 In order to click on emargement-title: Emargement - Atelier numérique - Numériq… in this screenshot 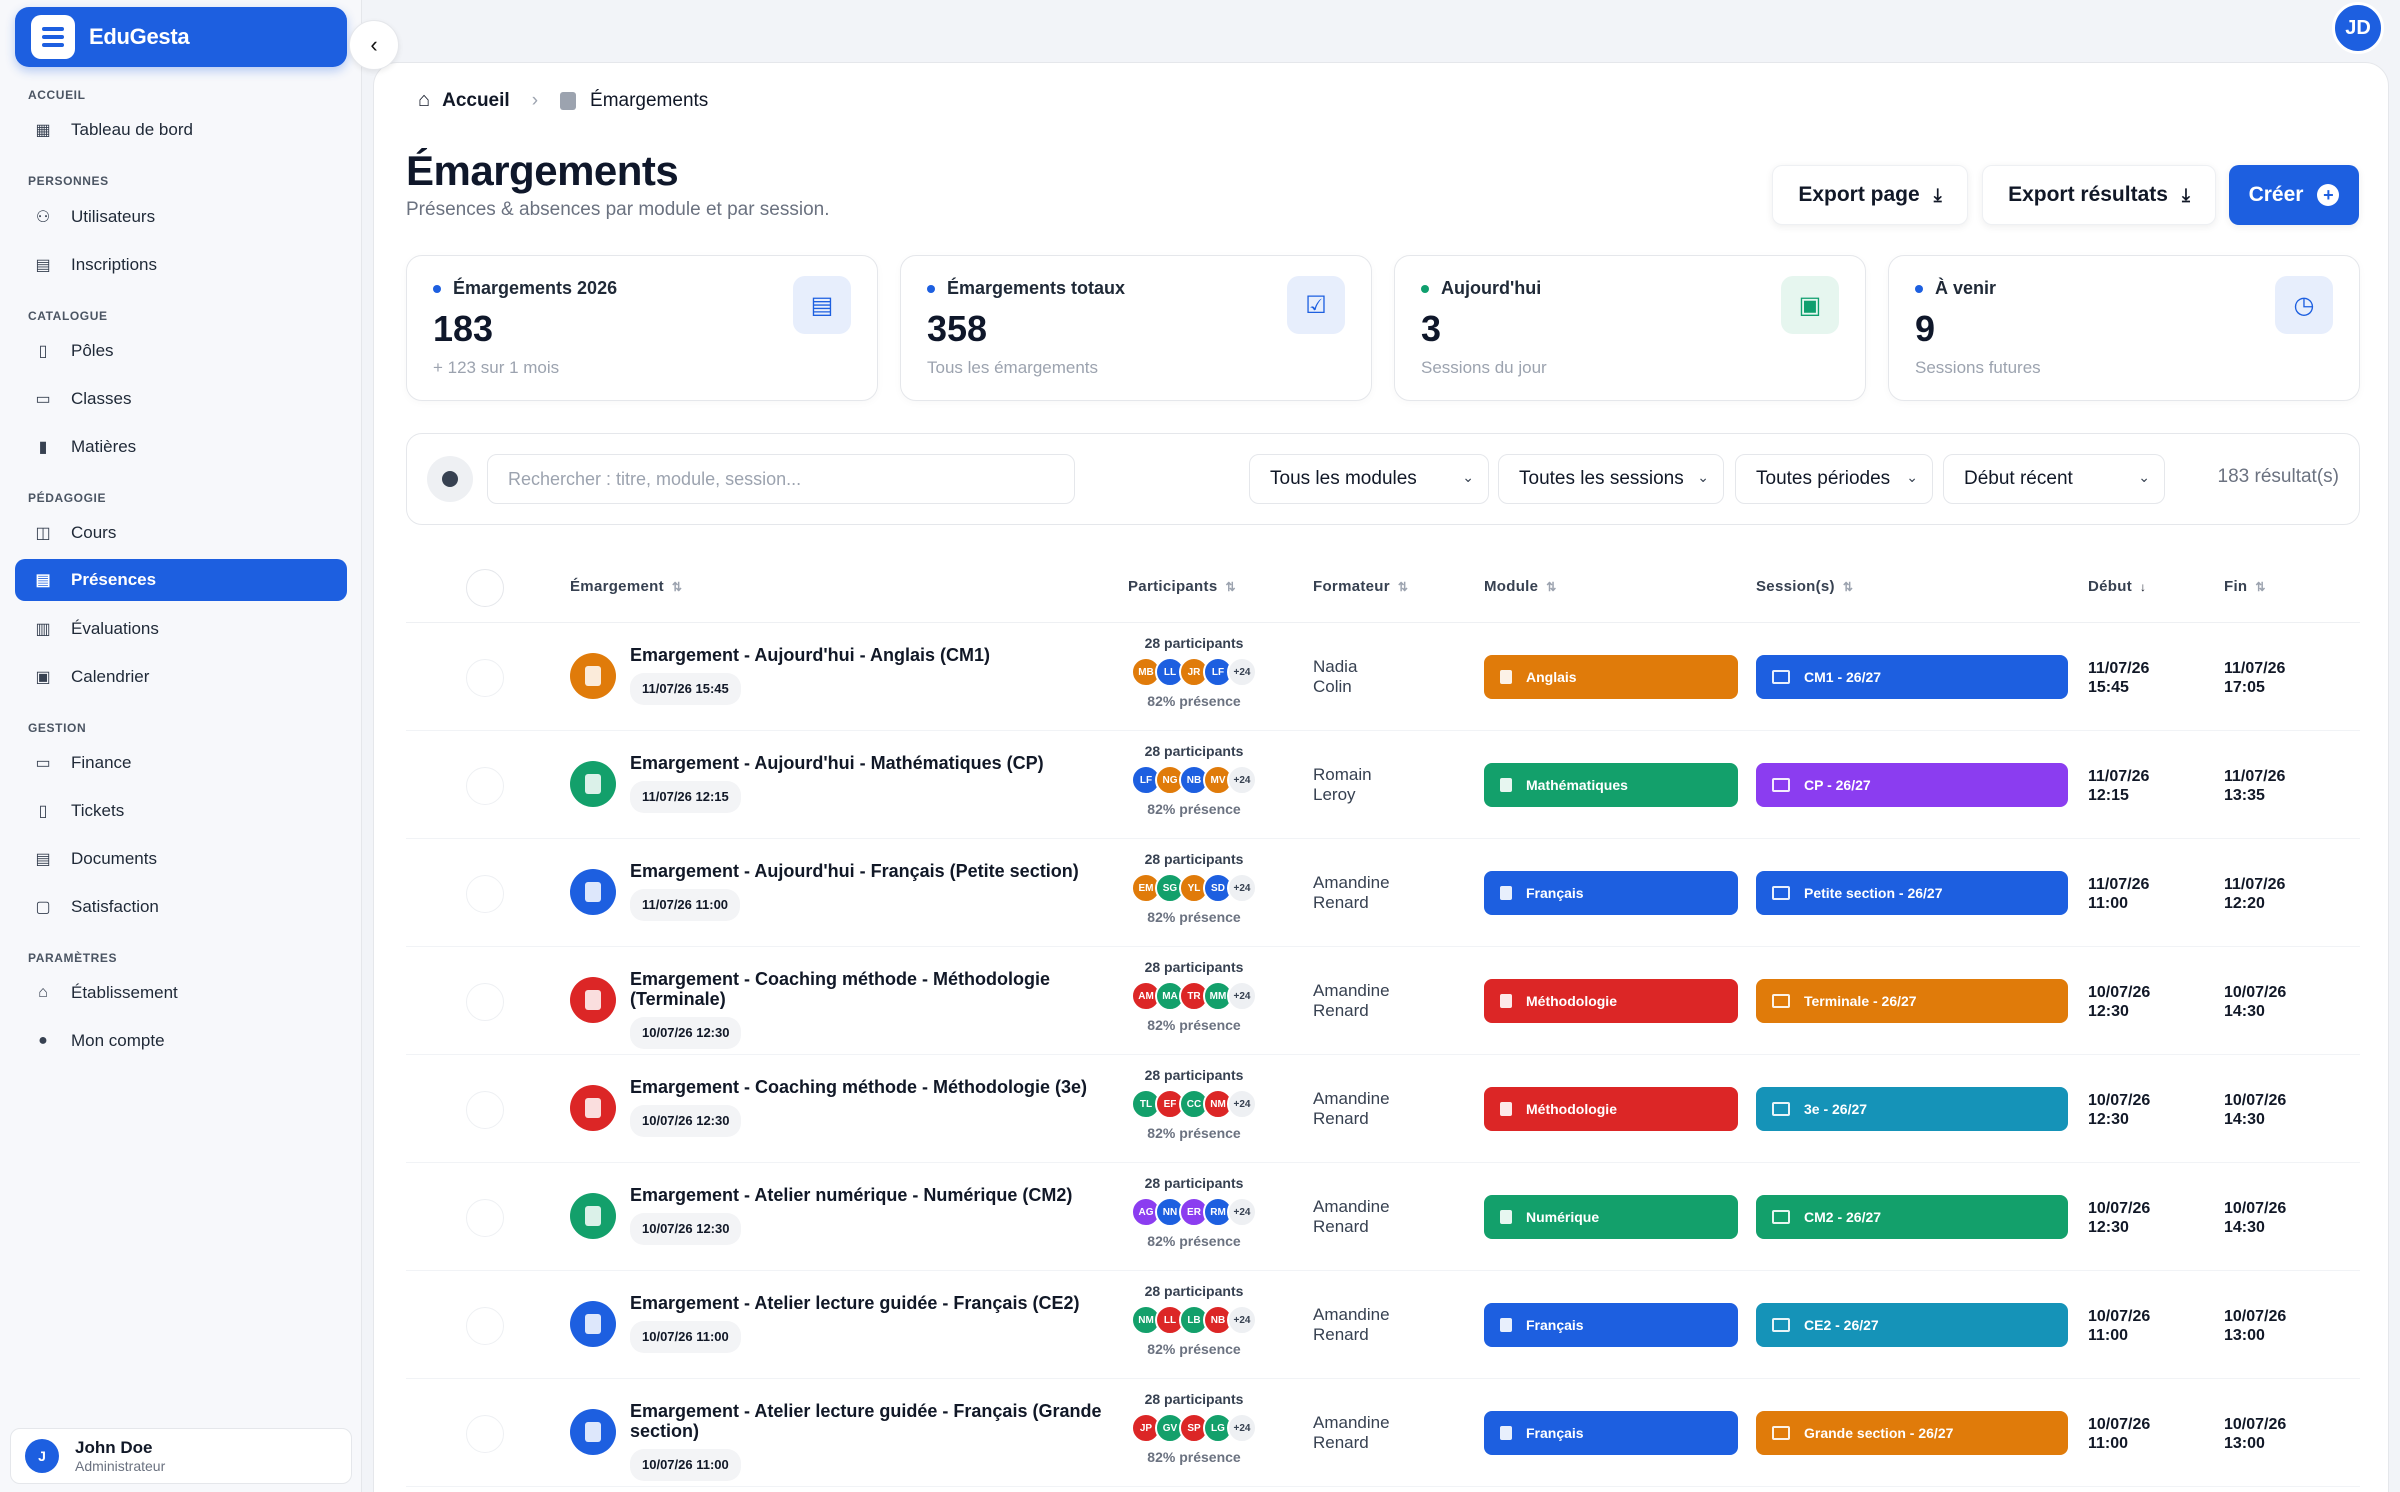, I will do `click(870, 1215)`.